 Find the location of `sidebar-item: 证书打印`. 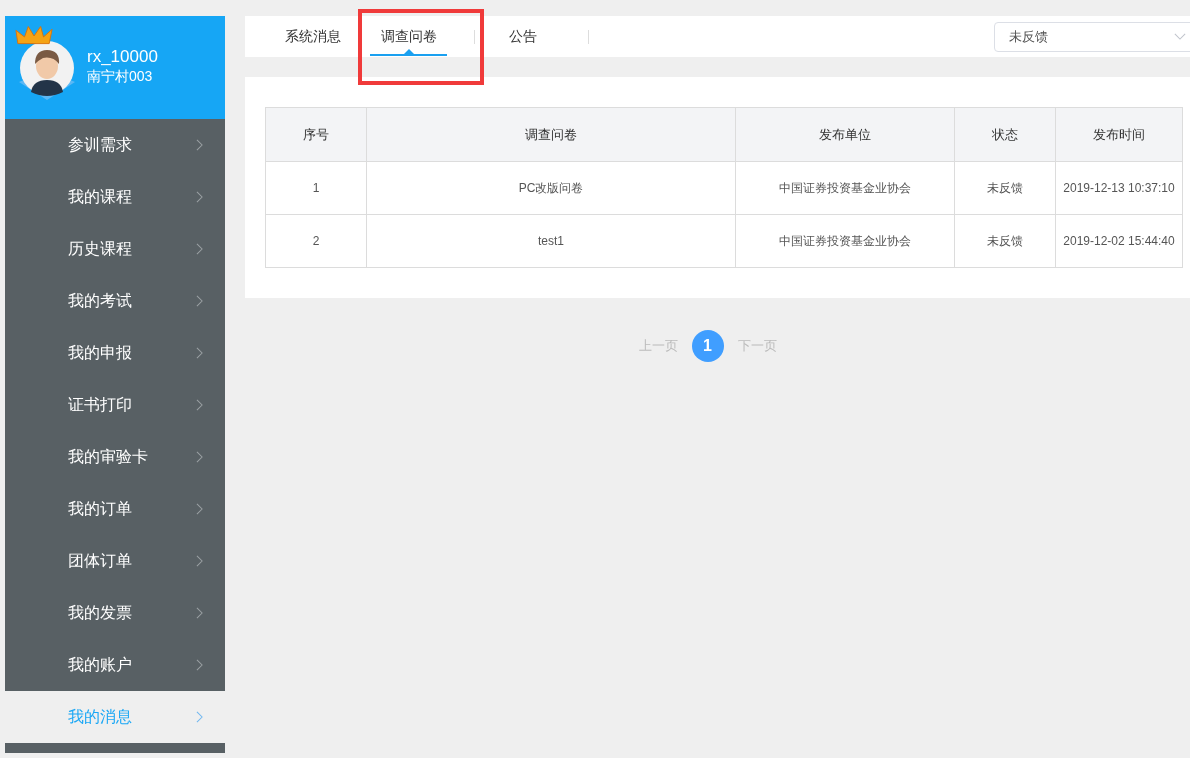

sidebar-item: 证书打印 is located at coordinates (115, 405).